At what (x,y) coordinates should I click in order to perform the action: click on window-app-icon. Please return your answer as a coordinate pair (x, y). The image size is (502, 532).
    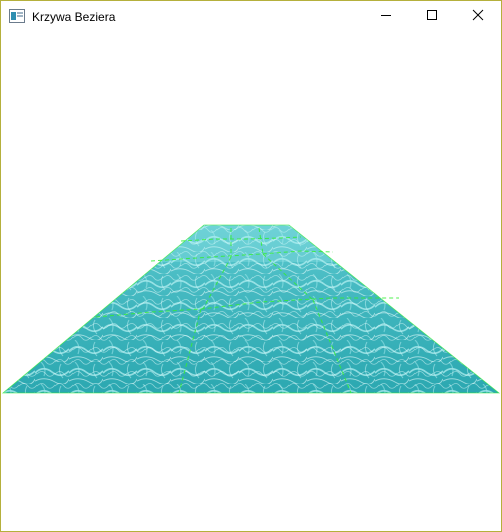
    Looking at the image, I should click on (17, 16).